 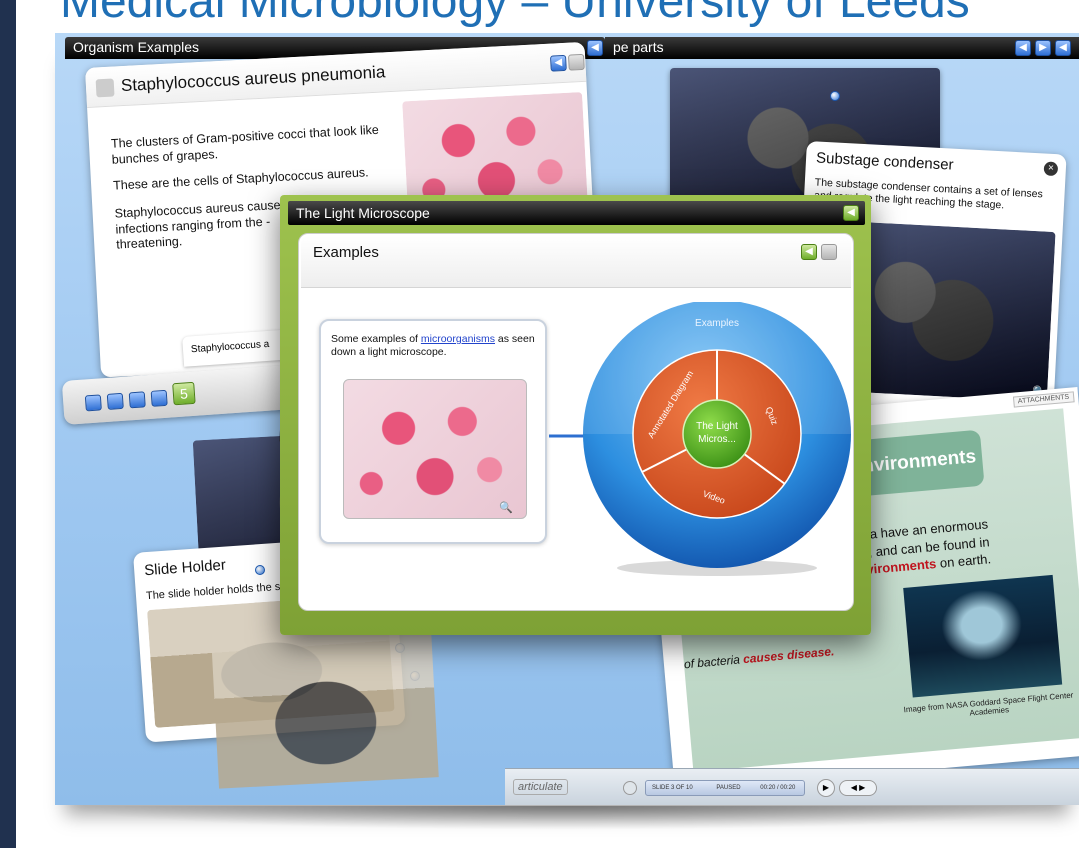 I want to click on example-caption-start: Some examples of, so click(x=376, y=339).